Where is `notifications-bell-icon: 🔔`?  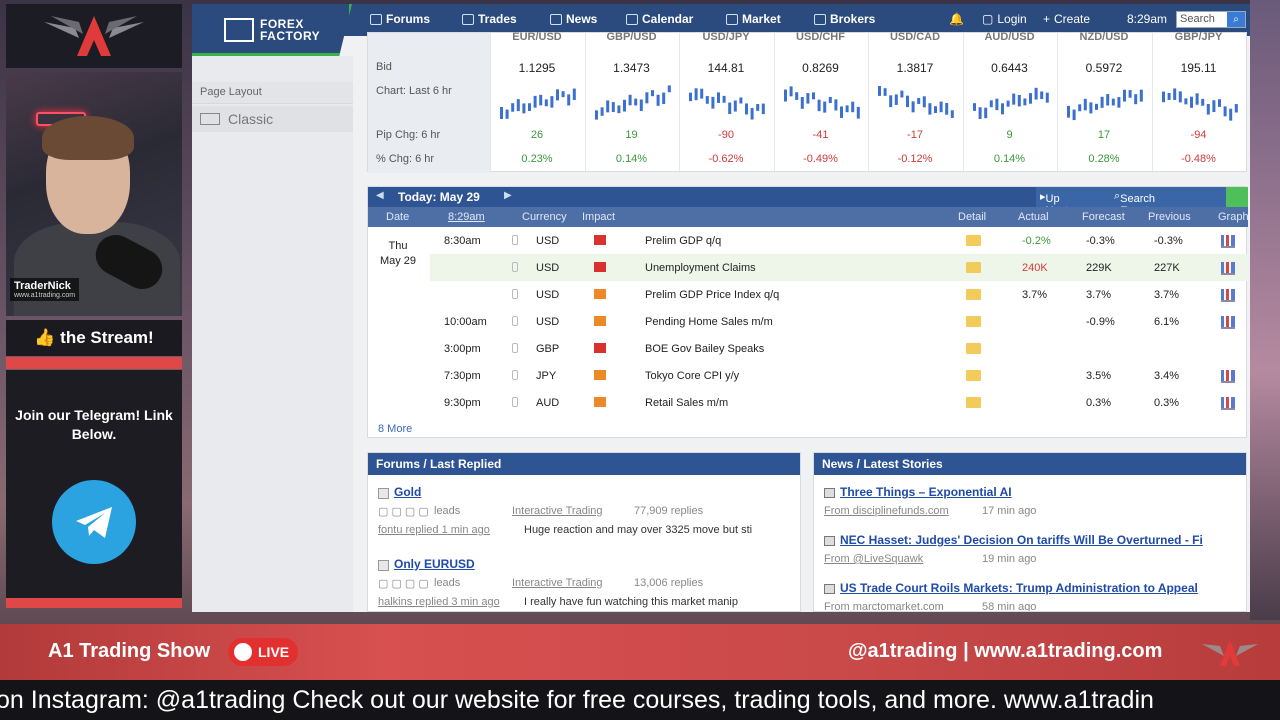 notifications-bell-icon: 🔔 is located at coordinates (956, 19).